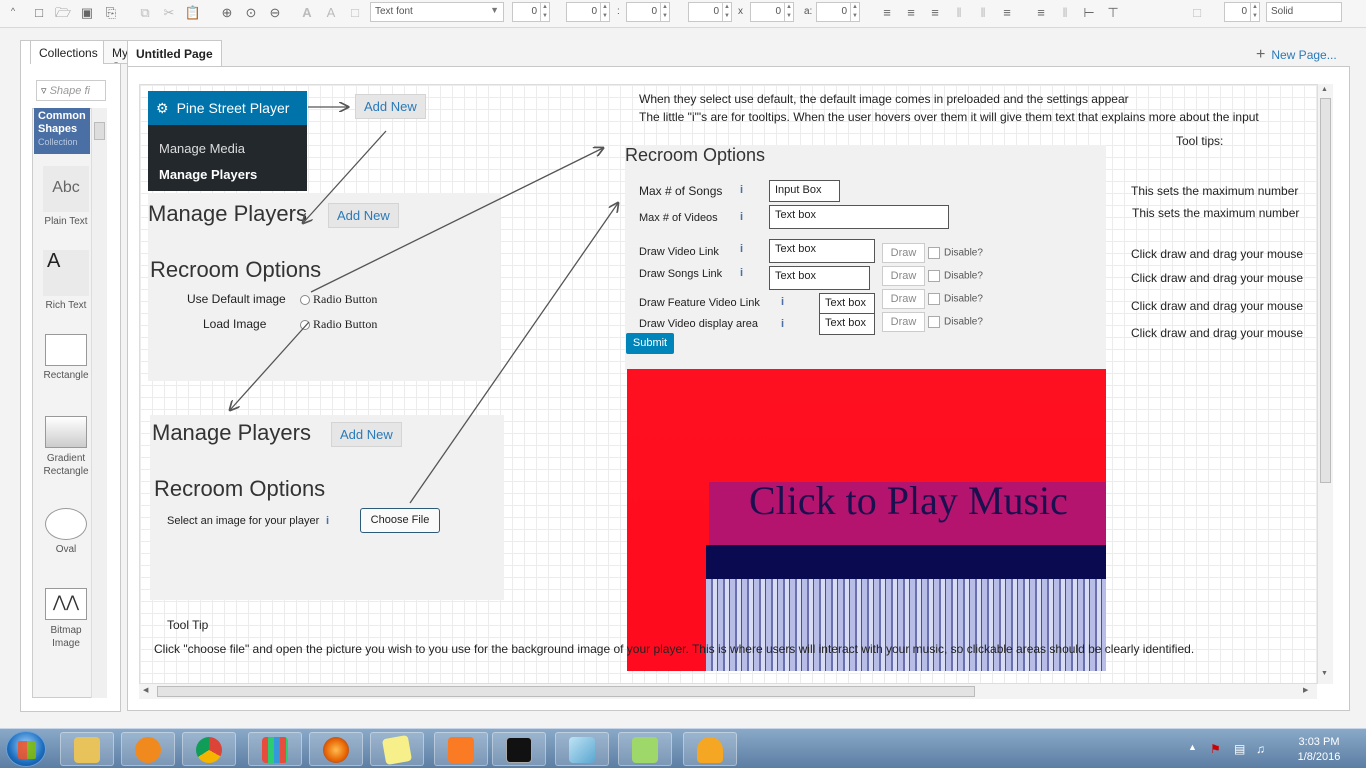  What do you see at coordinates (26, 749) in the screenshot?
I see `start-button` at bounding box center [26, 749].